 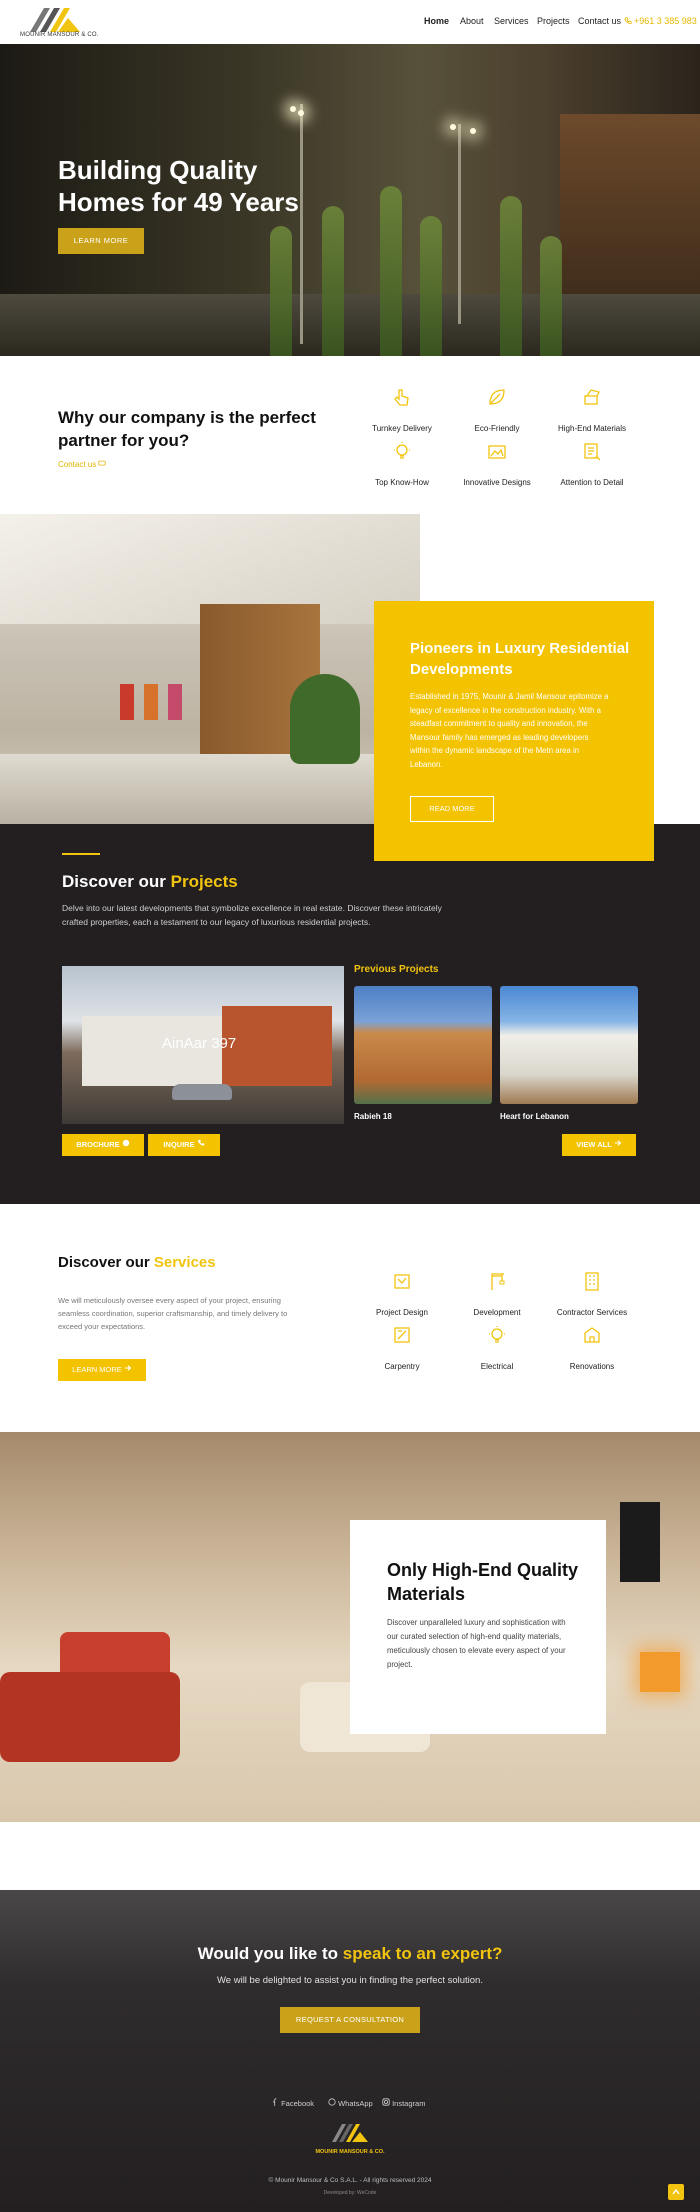 I want to click on lightbulb-icon, so click(x=402, y=450).